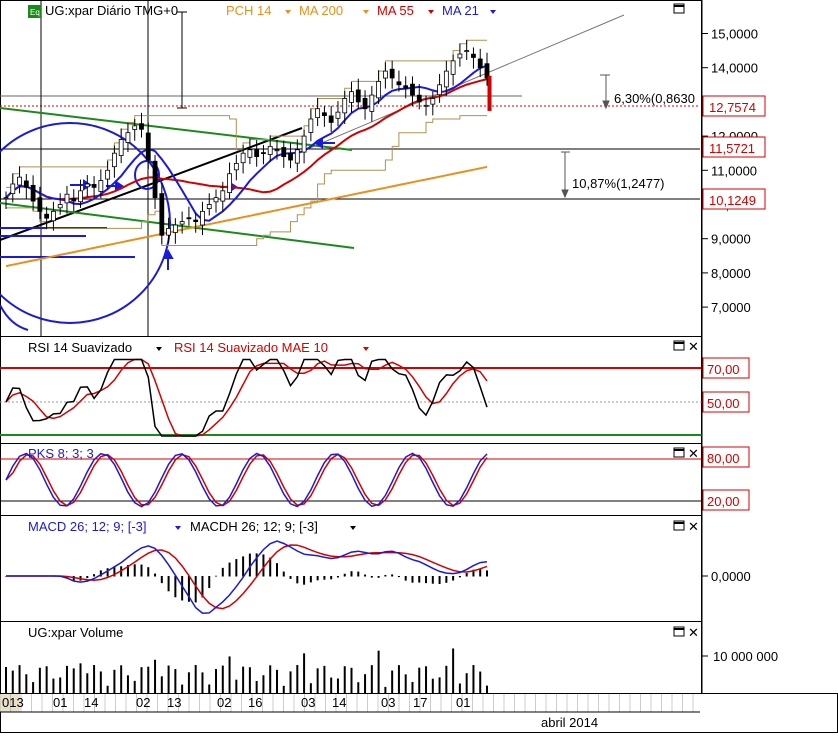 Image resolution: width=838 pixels, height=738 pixels. I want to click on rsi-line, so click(246, 397).